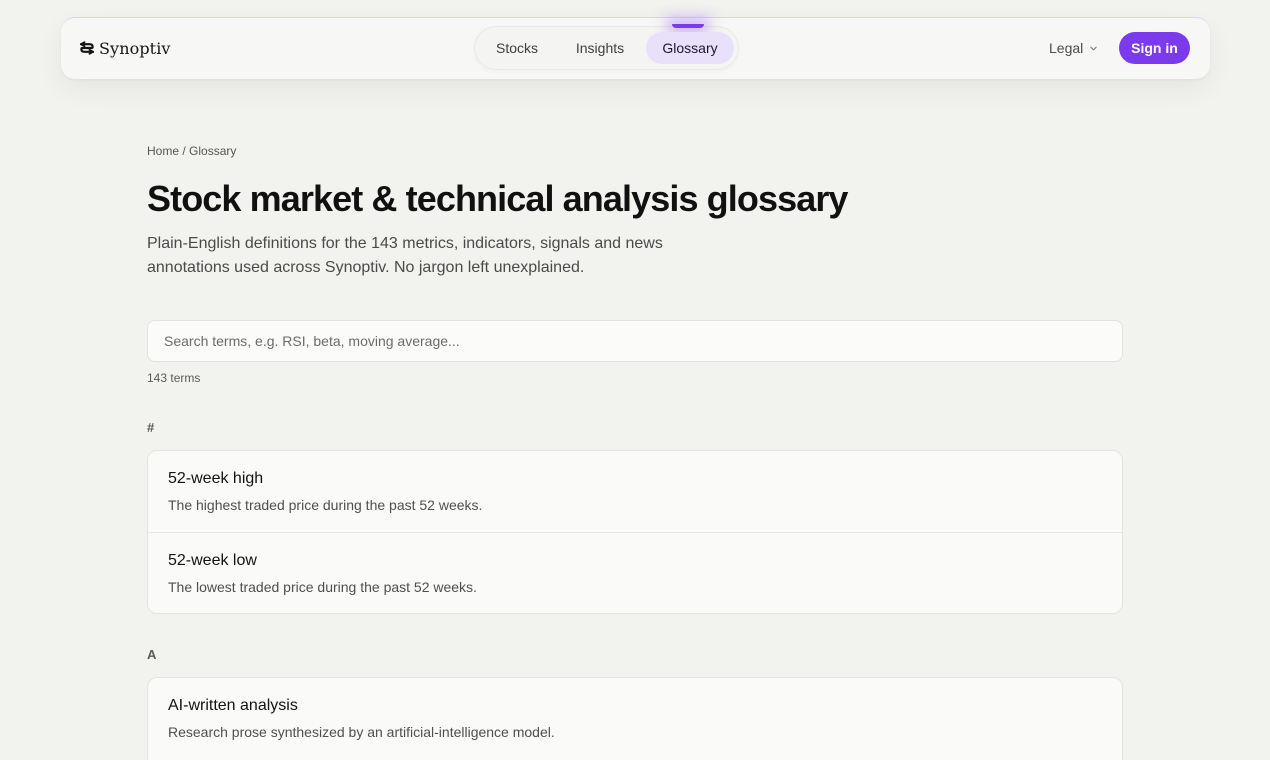  I want to click on search-input, so click(635, 341).